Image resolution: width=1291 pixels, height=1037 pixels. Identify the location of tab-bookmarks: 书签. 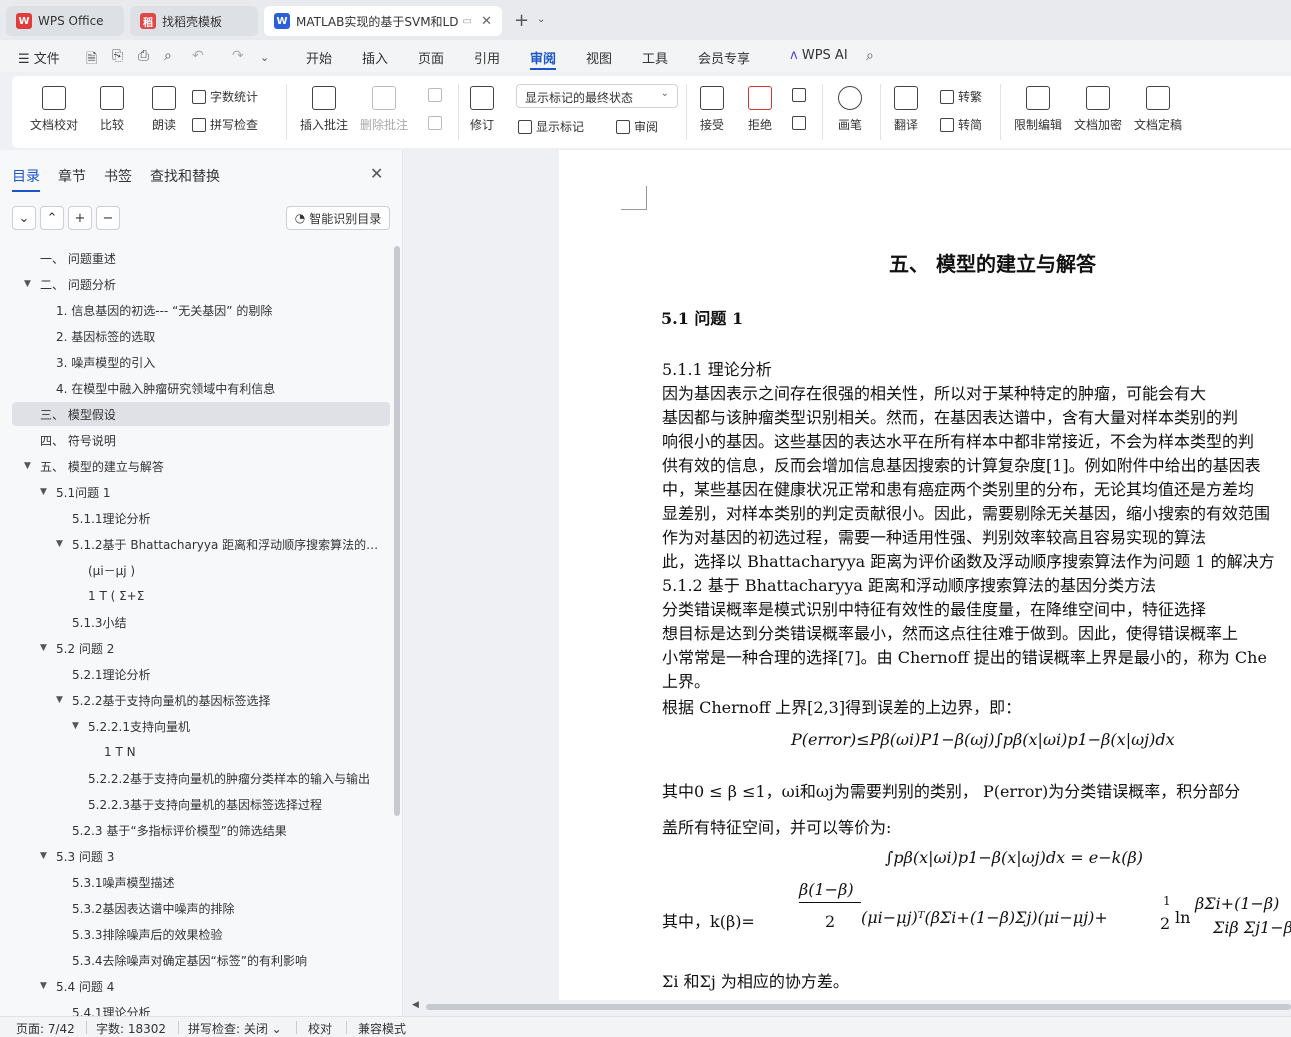
(118, 176).